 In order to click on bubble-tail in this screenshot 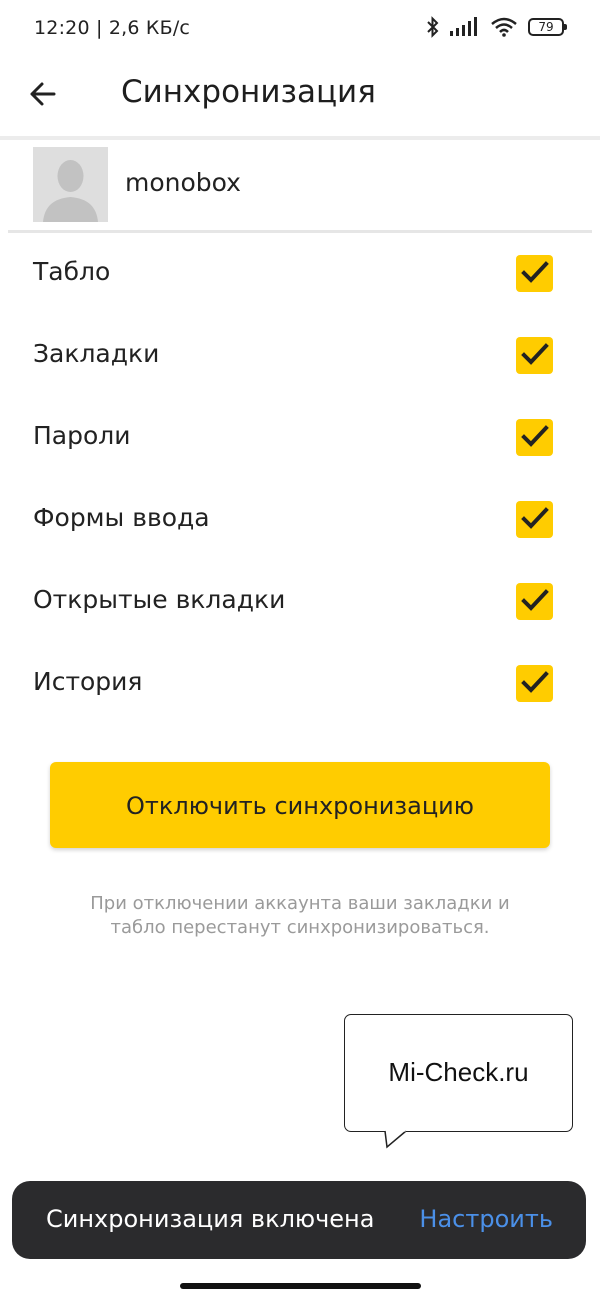, I will do `click(395, 1139)`.